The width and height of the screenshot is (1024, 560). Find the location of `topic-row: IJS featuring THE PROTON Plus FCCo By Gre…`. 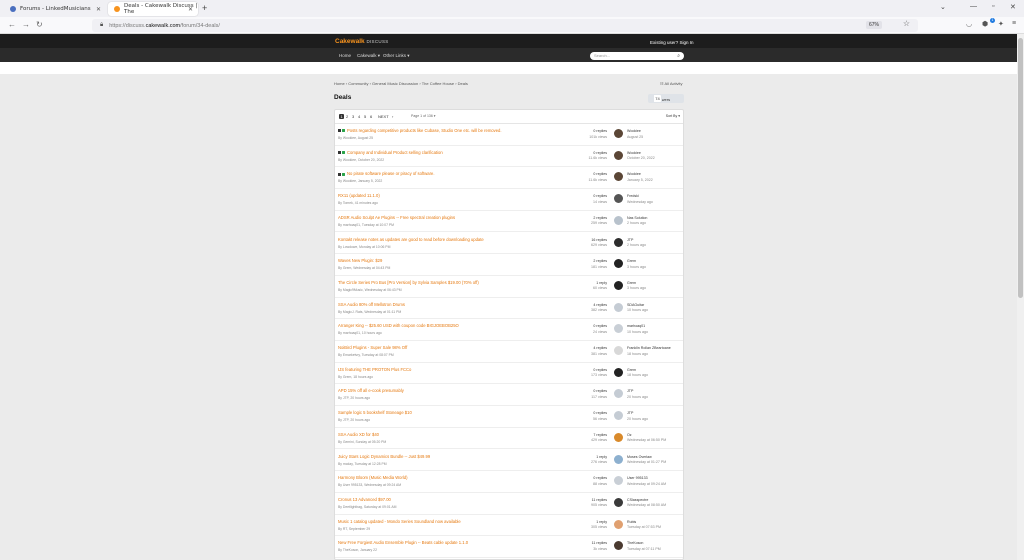

topic-row: IJS featuring THE PROTON Plus FCCo By Gre… is located at coordinates (509, 374).